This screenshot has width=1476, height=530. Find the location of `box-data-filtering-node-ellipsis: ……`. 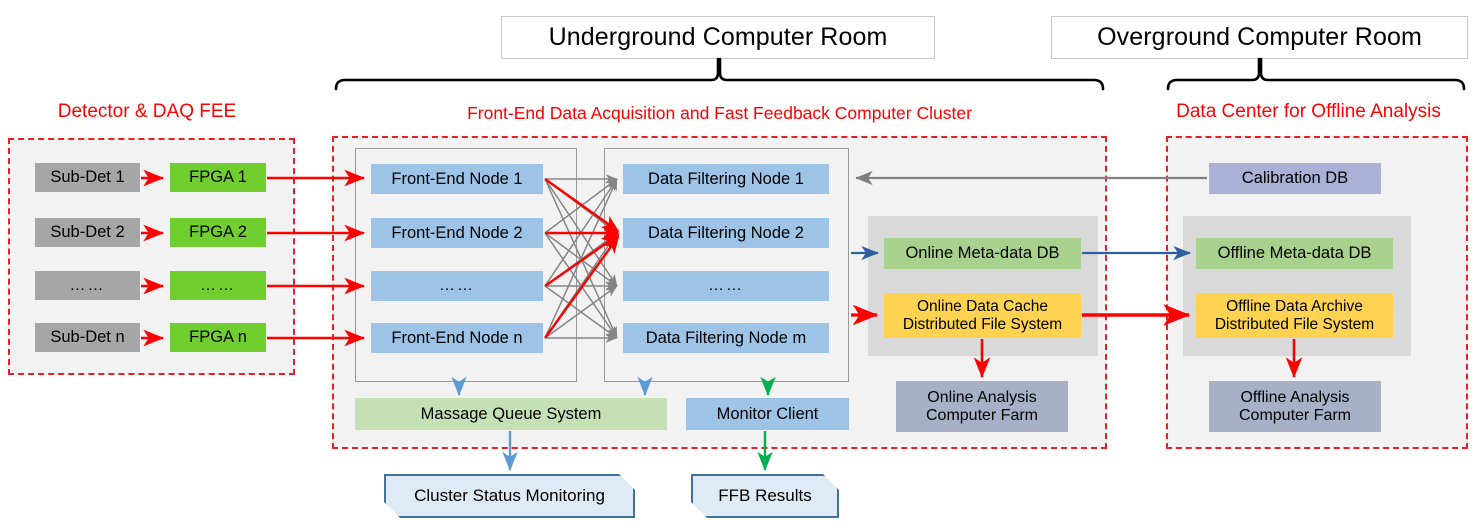

box-data-filtering-node-ellipsis: …… is located at coordinates (726, 286).